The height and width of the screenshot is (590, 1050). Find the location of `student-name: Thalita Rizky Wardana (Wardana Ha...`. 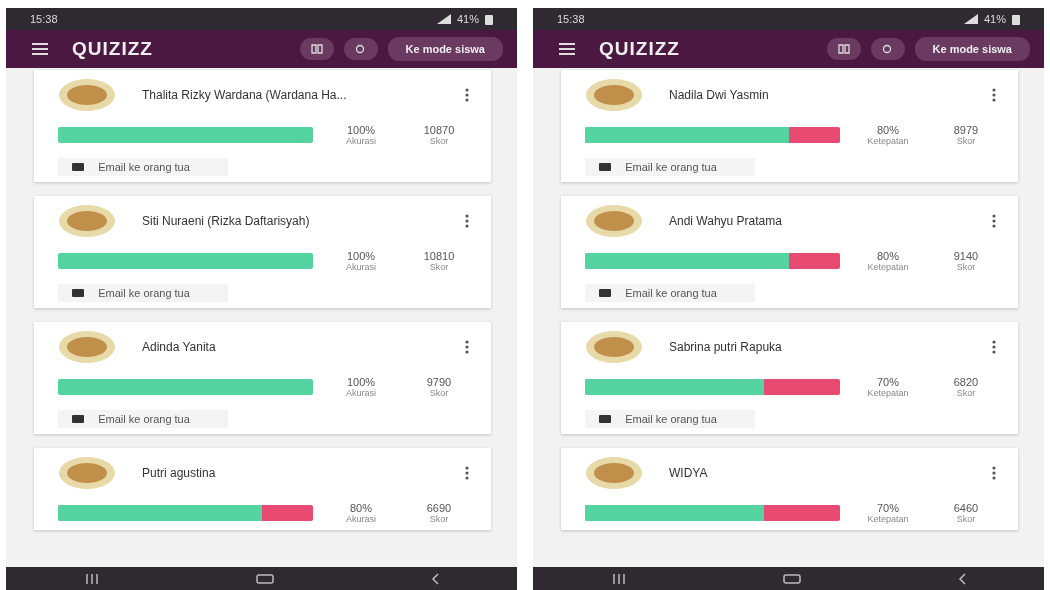

student-name: Thalita Rizky Wardana (Wardana Ha... is located at coordinates (245, 95).